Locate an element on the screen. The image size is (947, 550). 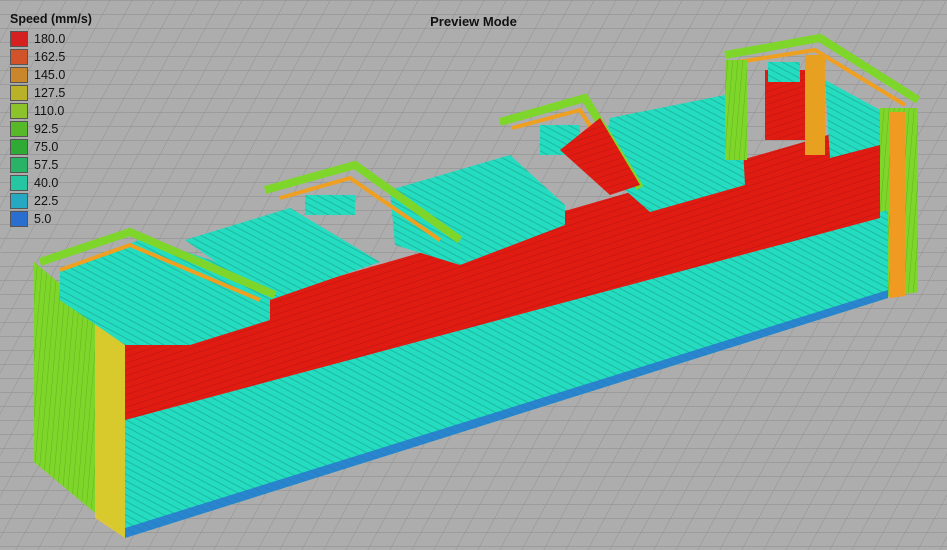
legend-label: 180.0 is located at coordinates (50, 39).